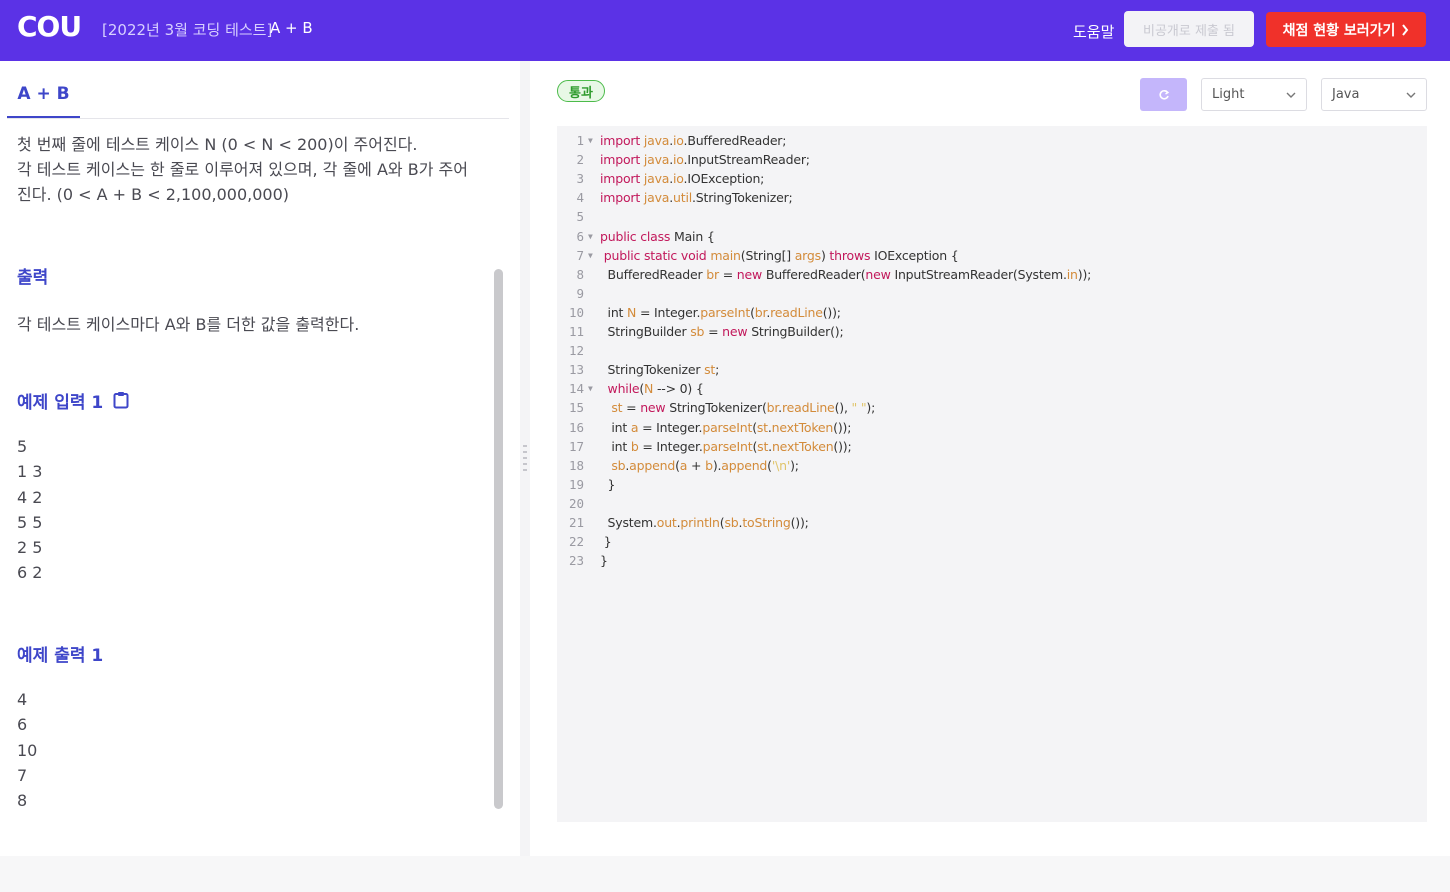 The width and height of the screenshot is (1450, 892). What do you see at coordinates (992, 503) in the screenshot?
I see `code-line: 20` at bounding box center [992, 503].